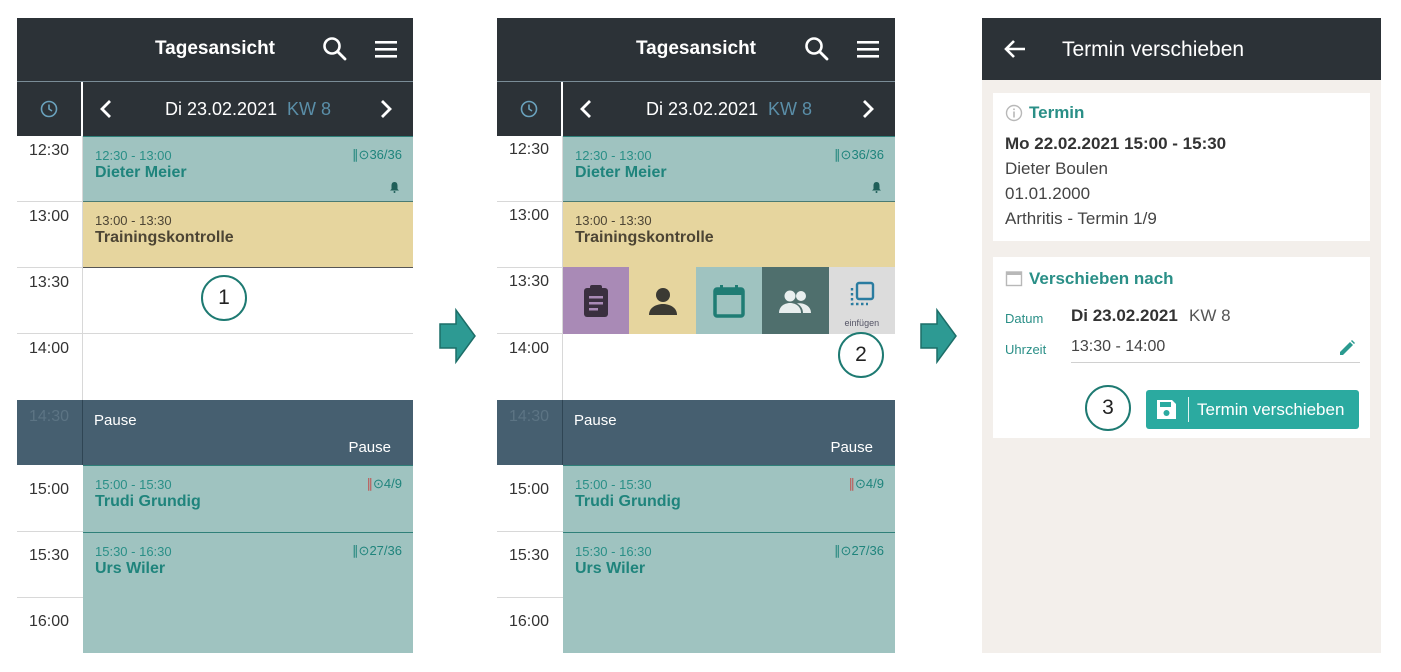 Image resolution: width=1401 pixels, height=672 pixels. I want to click on save-icon, so click(1166, 409).